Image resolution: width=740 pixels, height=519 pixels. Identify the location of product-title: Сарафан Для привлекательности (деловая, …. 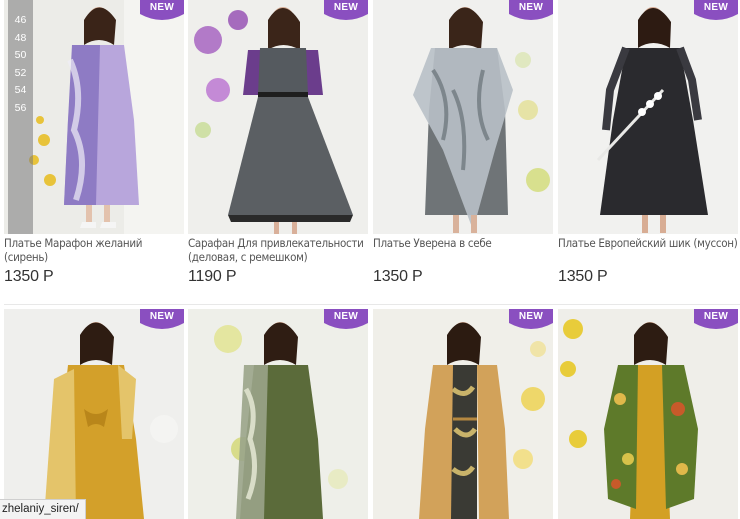
(279, 250).